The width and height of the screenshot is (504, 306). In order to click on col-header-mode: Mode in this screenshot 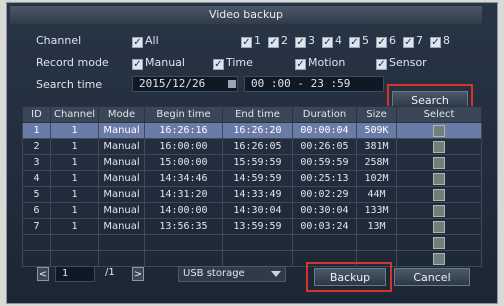, I will do `click(121, 114)`.